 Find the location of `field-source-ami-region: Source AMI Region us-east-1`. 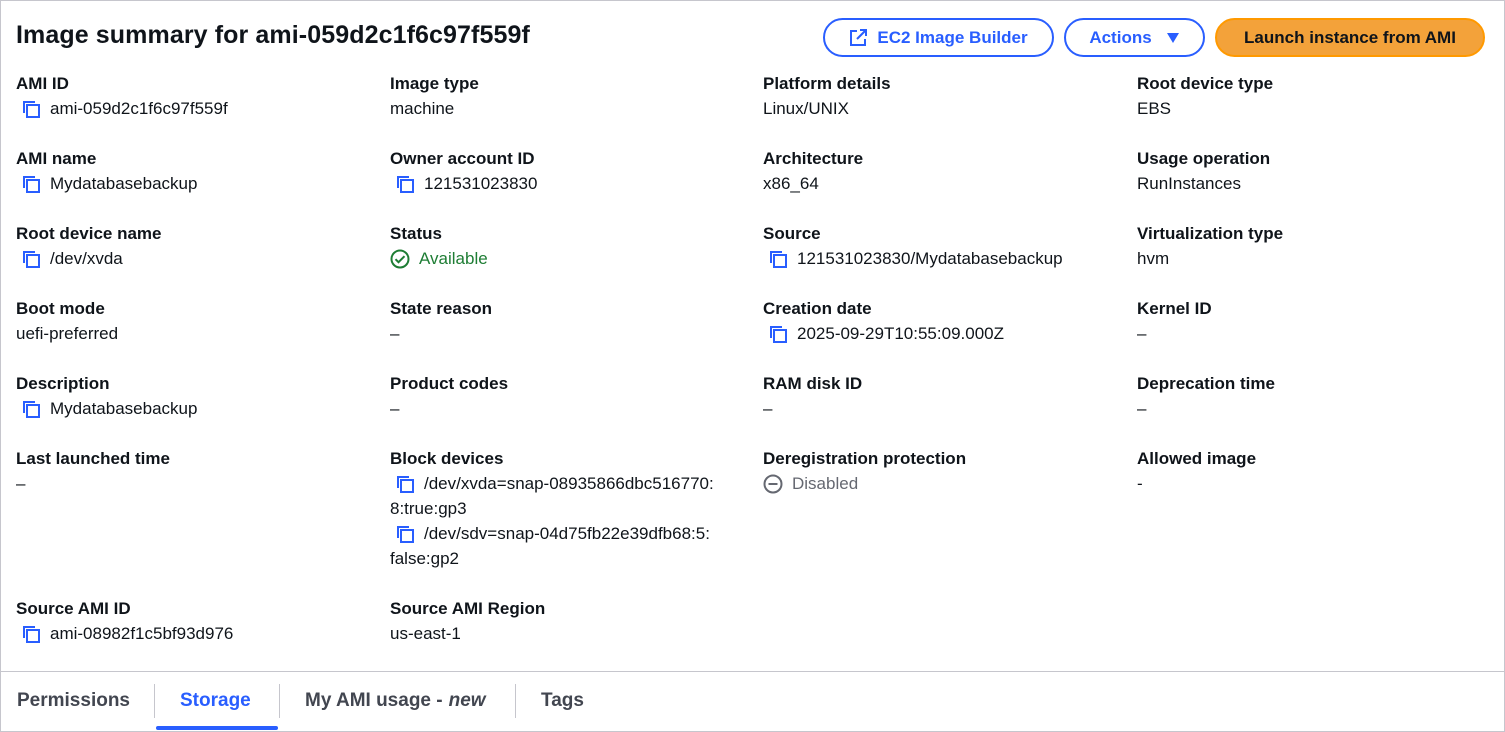

field-source-ami-region: Source AMI Region us-east-1 is located at coordinates (467, 622).